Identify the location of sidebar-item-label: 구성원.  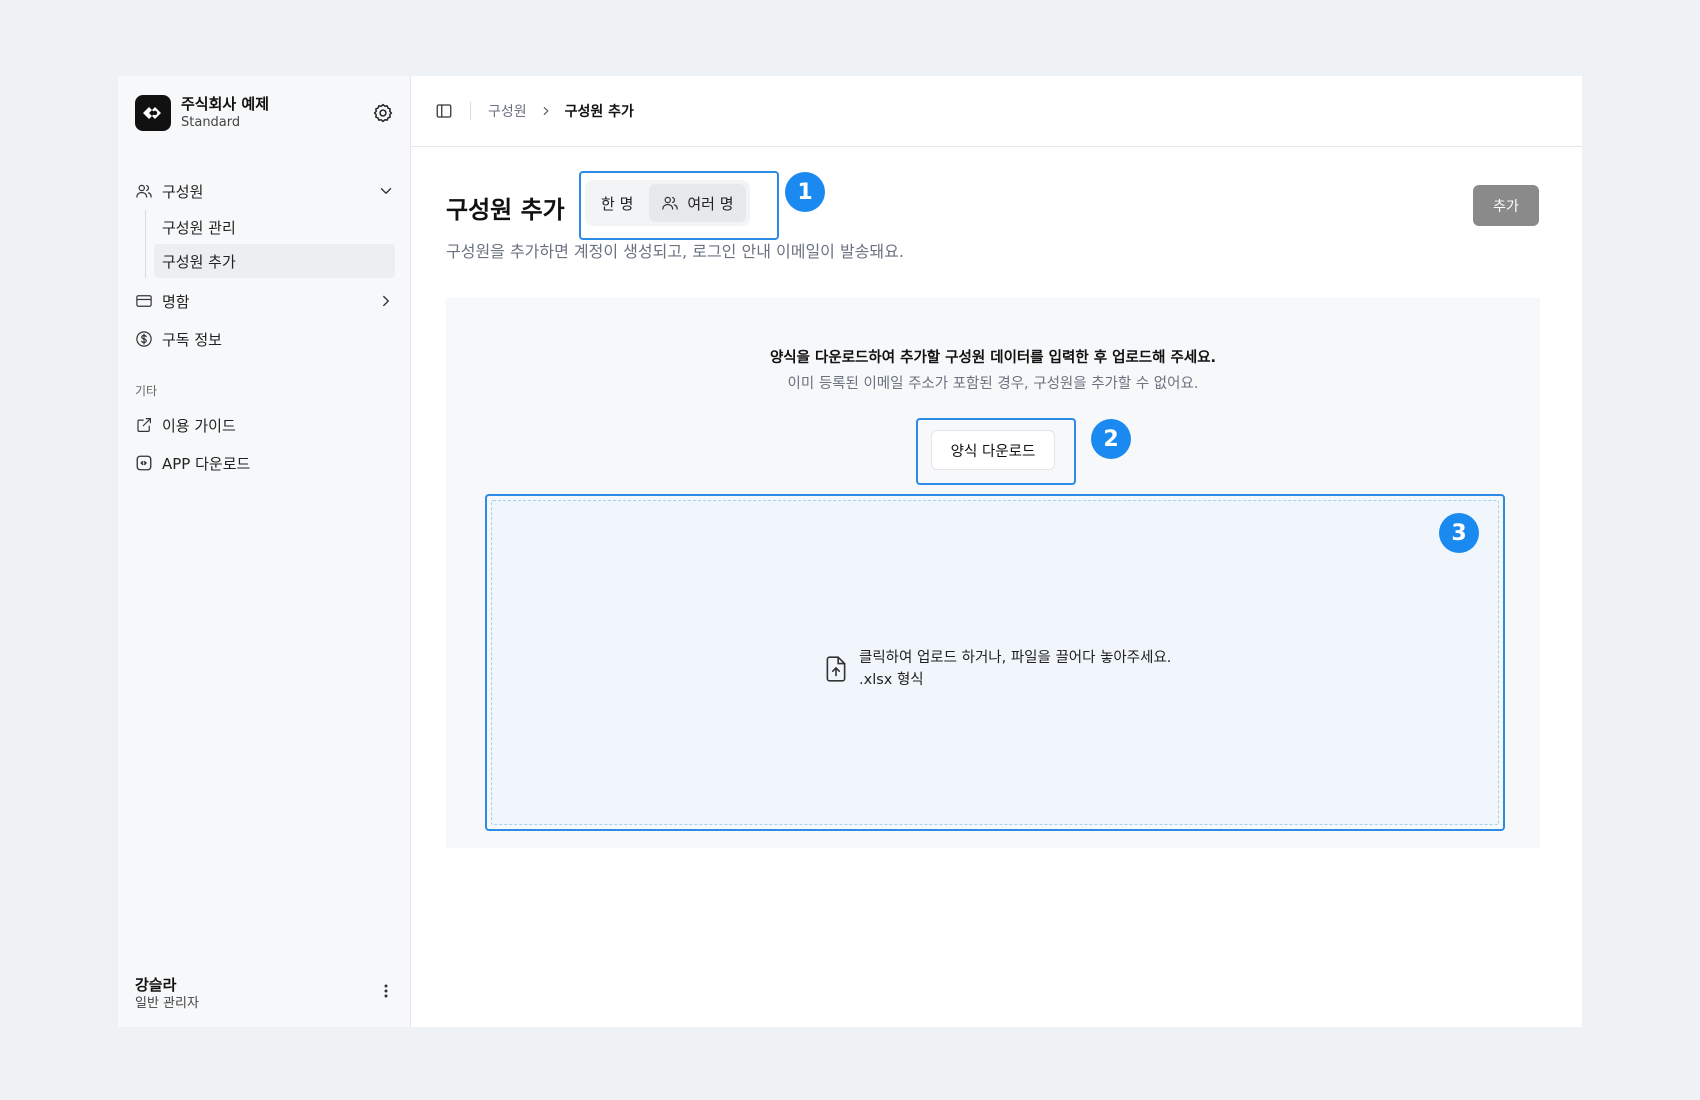
(183, 191).